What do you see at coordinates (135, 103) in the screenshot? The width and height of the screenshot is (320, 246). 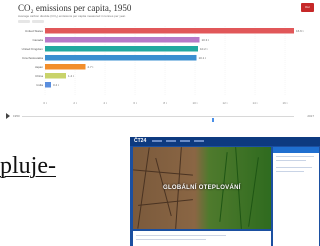 I see `x-tick-label: 6 t` at bounding box center [135, 103].